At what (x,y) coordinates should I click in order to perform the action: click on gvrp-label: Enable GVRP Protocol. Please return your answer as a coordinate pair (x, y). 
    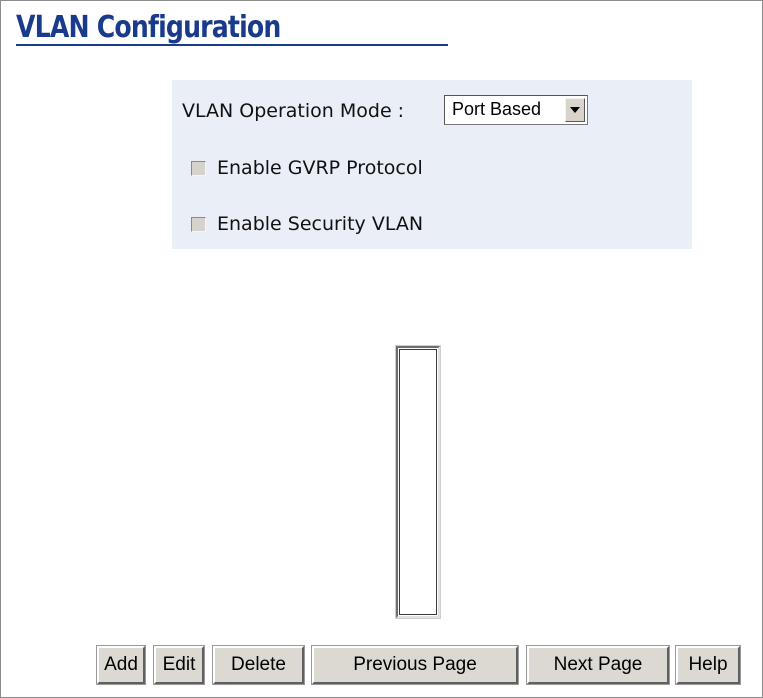
    Looking at the image, I should click on (320, 168).